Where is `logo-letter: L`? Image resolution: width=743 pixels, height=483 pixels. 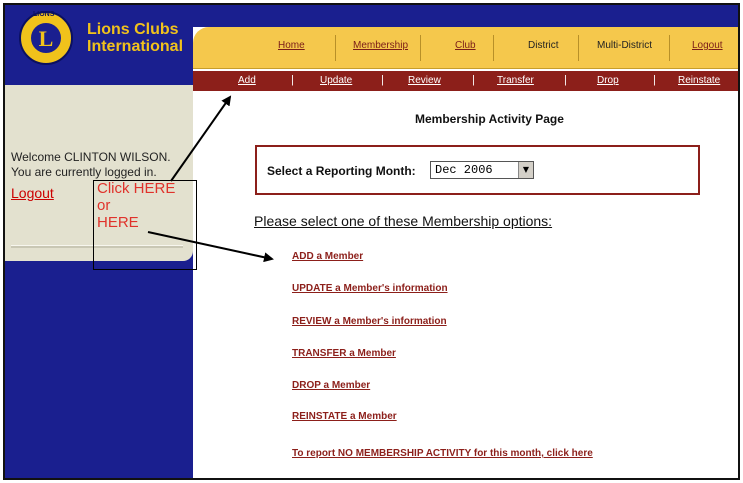
logo-letter: L is located at coordinates (46, 38).